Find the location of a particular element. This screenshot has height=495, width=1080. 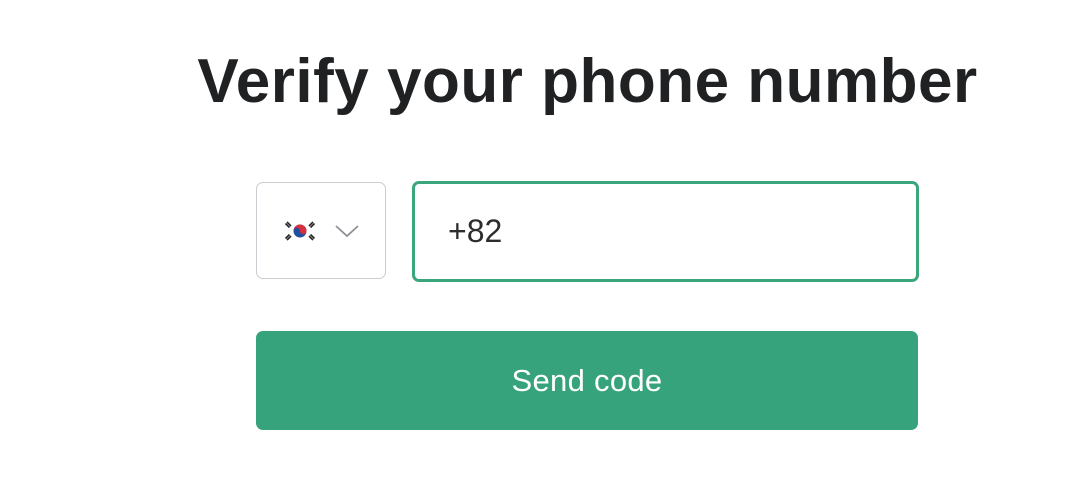

phone-number-input is located at coordinates (665, 231).